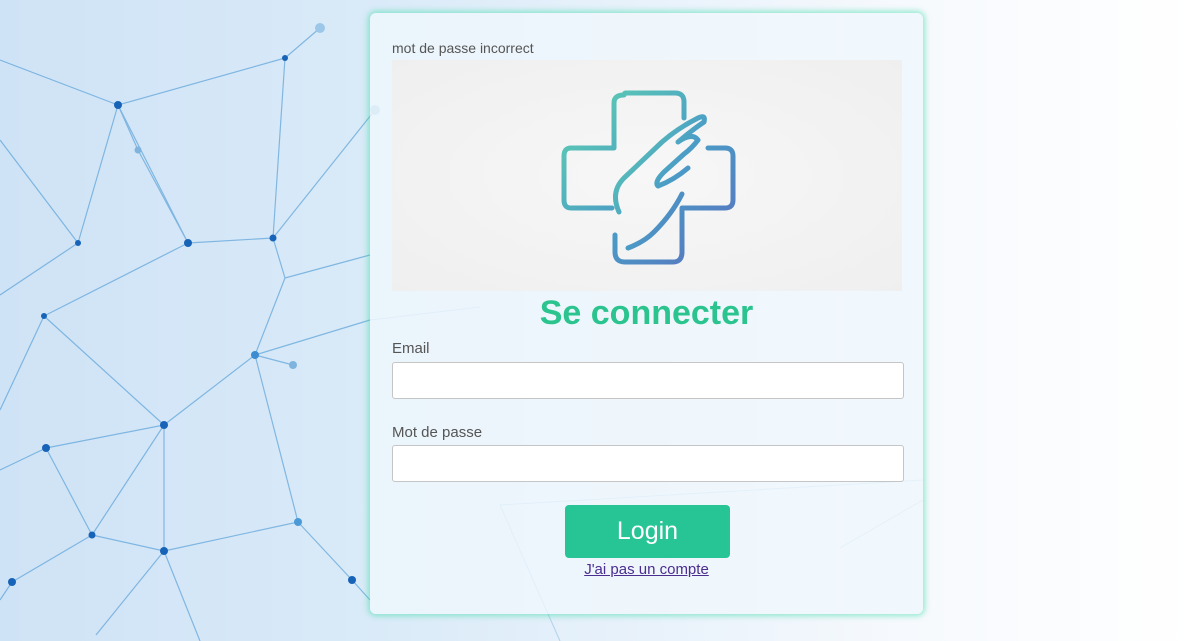  Describe the element at coordinates (411, 348) in the screenshot. I see `email-label: Email` at that location.